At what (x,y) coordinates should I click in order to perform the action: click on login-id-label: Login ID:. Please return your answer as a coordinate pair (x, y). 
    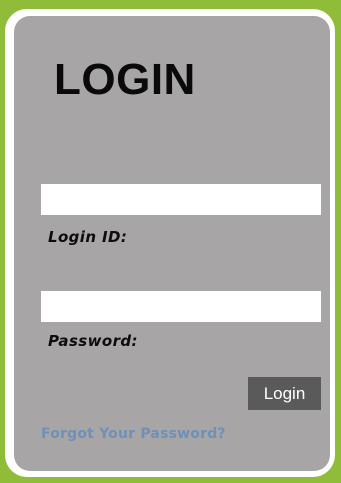
    Looking at the image, I should click on (88, 237).